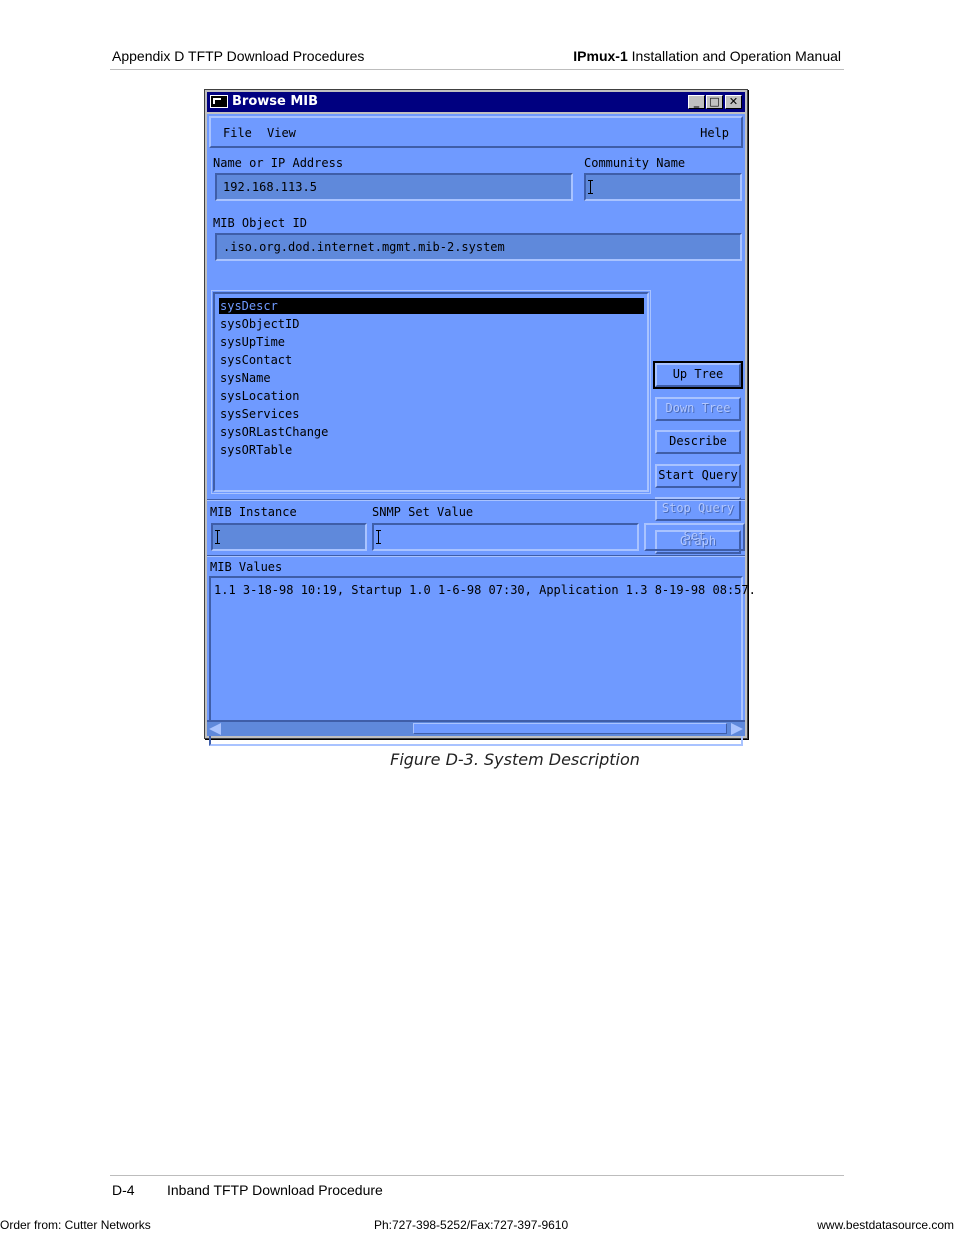 Image resolution: width=954 pixels, height=1235 pixels. What do you see at coordinates (364, 247) in the screenshot?
I see `mib-object-id-value: .iso.org.dod.internet.mgmt.mib-2.system` at bounding box center [364, 247].